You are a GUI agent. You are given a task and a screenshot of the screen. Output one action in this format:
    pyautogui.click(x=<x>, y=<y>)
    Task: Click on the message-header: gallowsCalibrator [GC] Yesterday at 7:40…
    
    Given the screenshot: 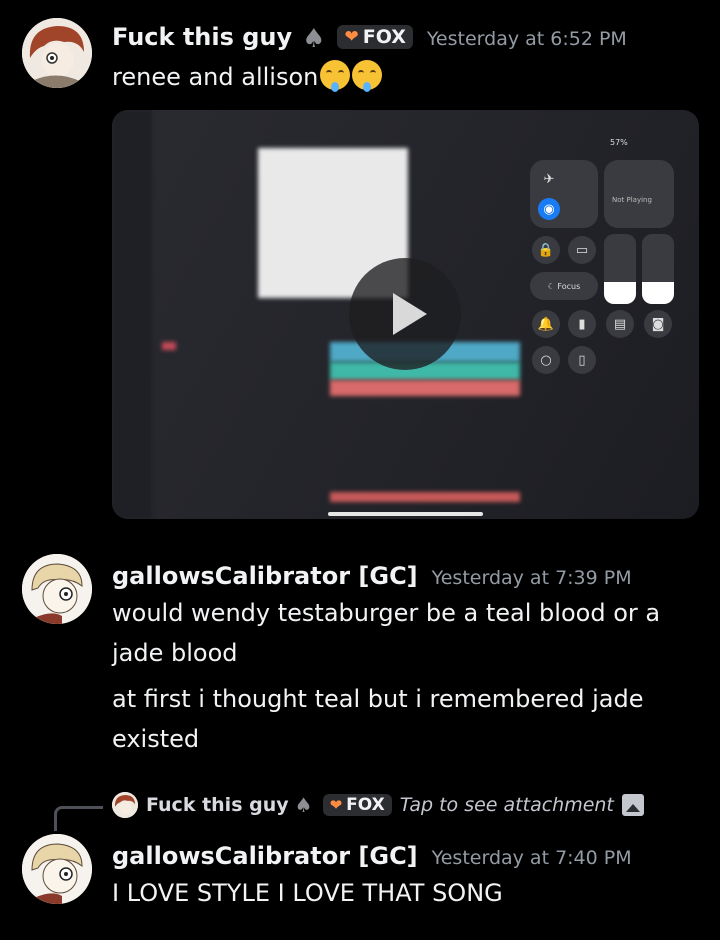 What is the action you would take?
    pyautogui.click(x=372, y=856)
    